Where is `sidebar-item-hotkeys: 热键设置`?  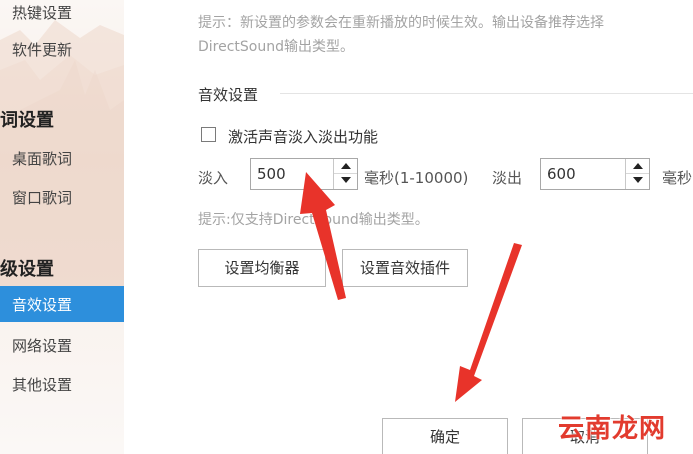 sidebar-item-hotkeys: 热键设置 is located at coordinates (42, 12).